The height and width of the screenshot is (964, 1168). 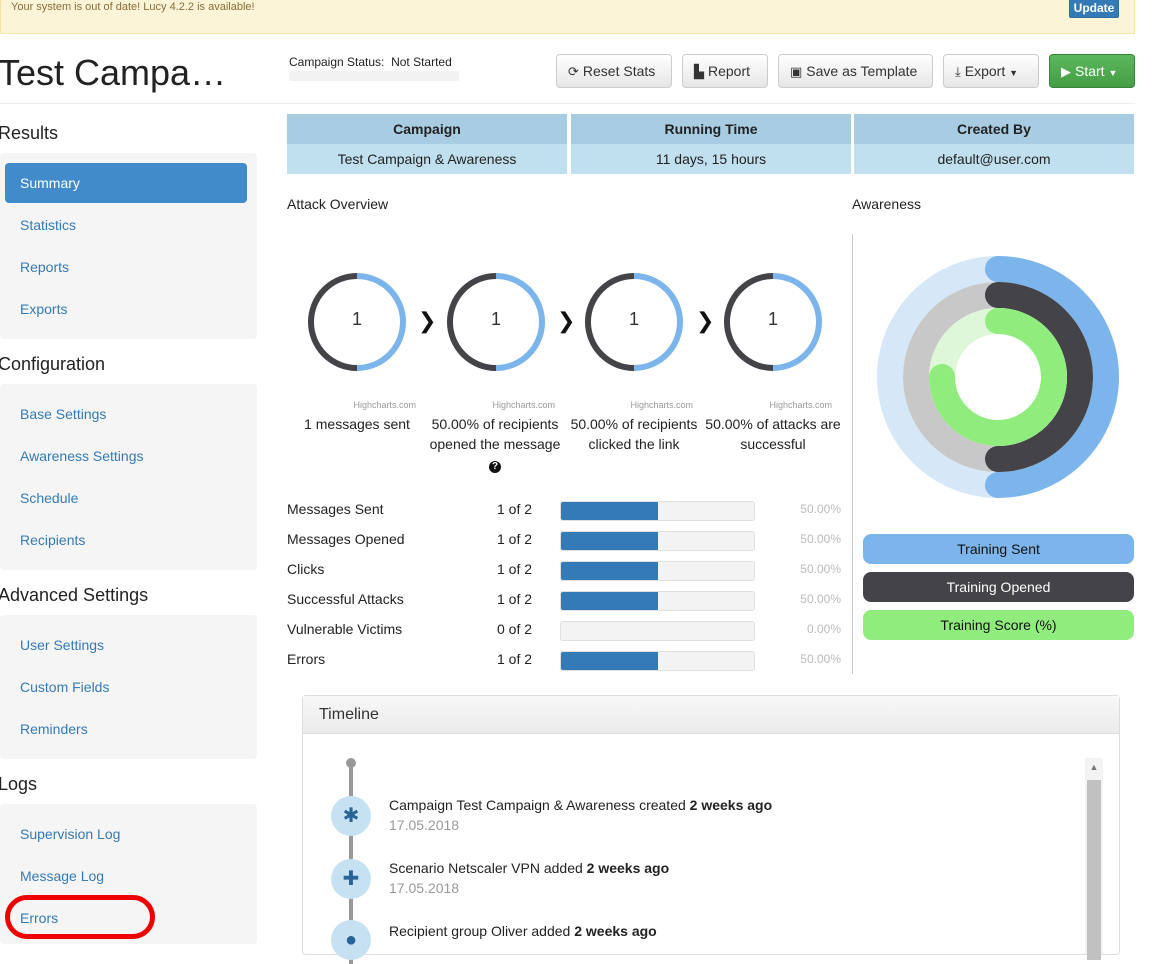 I want to click on sidebar-item-reports: Reports, so click(x=126, y=267).